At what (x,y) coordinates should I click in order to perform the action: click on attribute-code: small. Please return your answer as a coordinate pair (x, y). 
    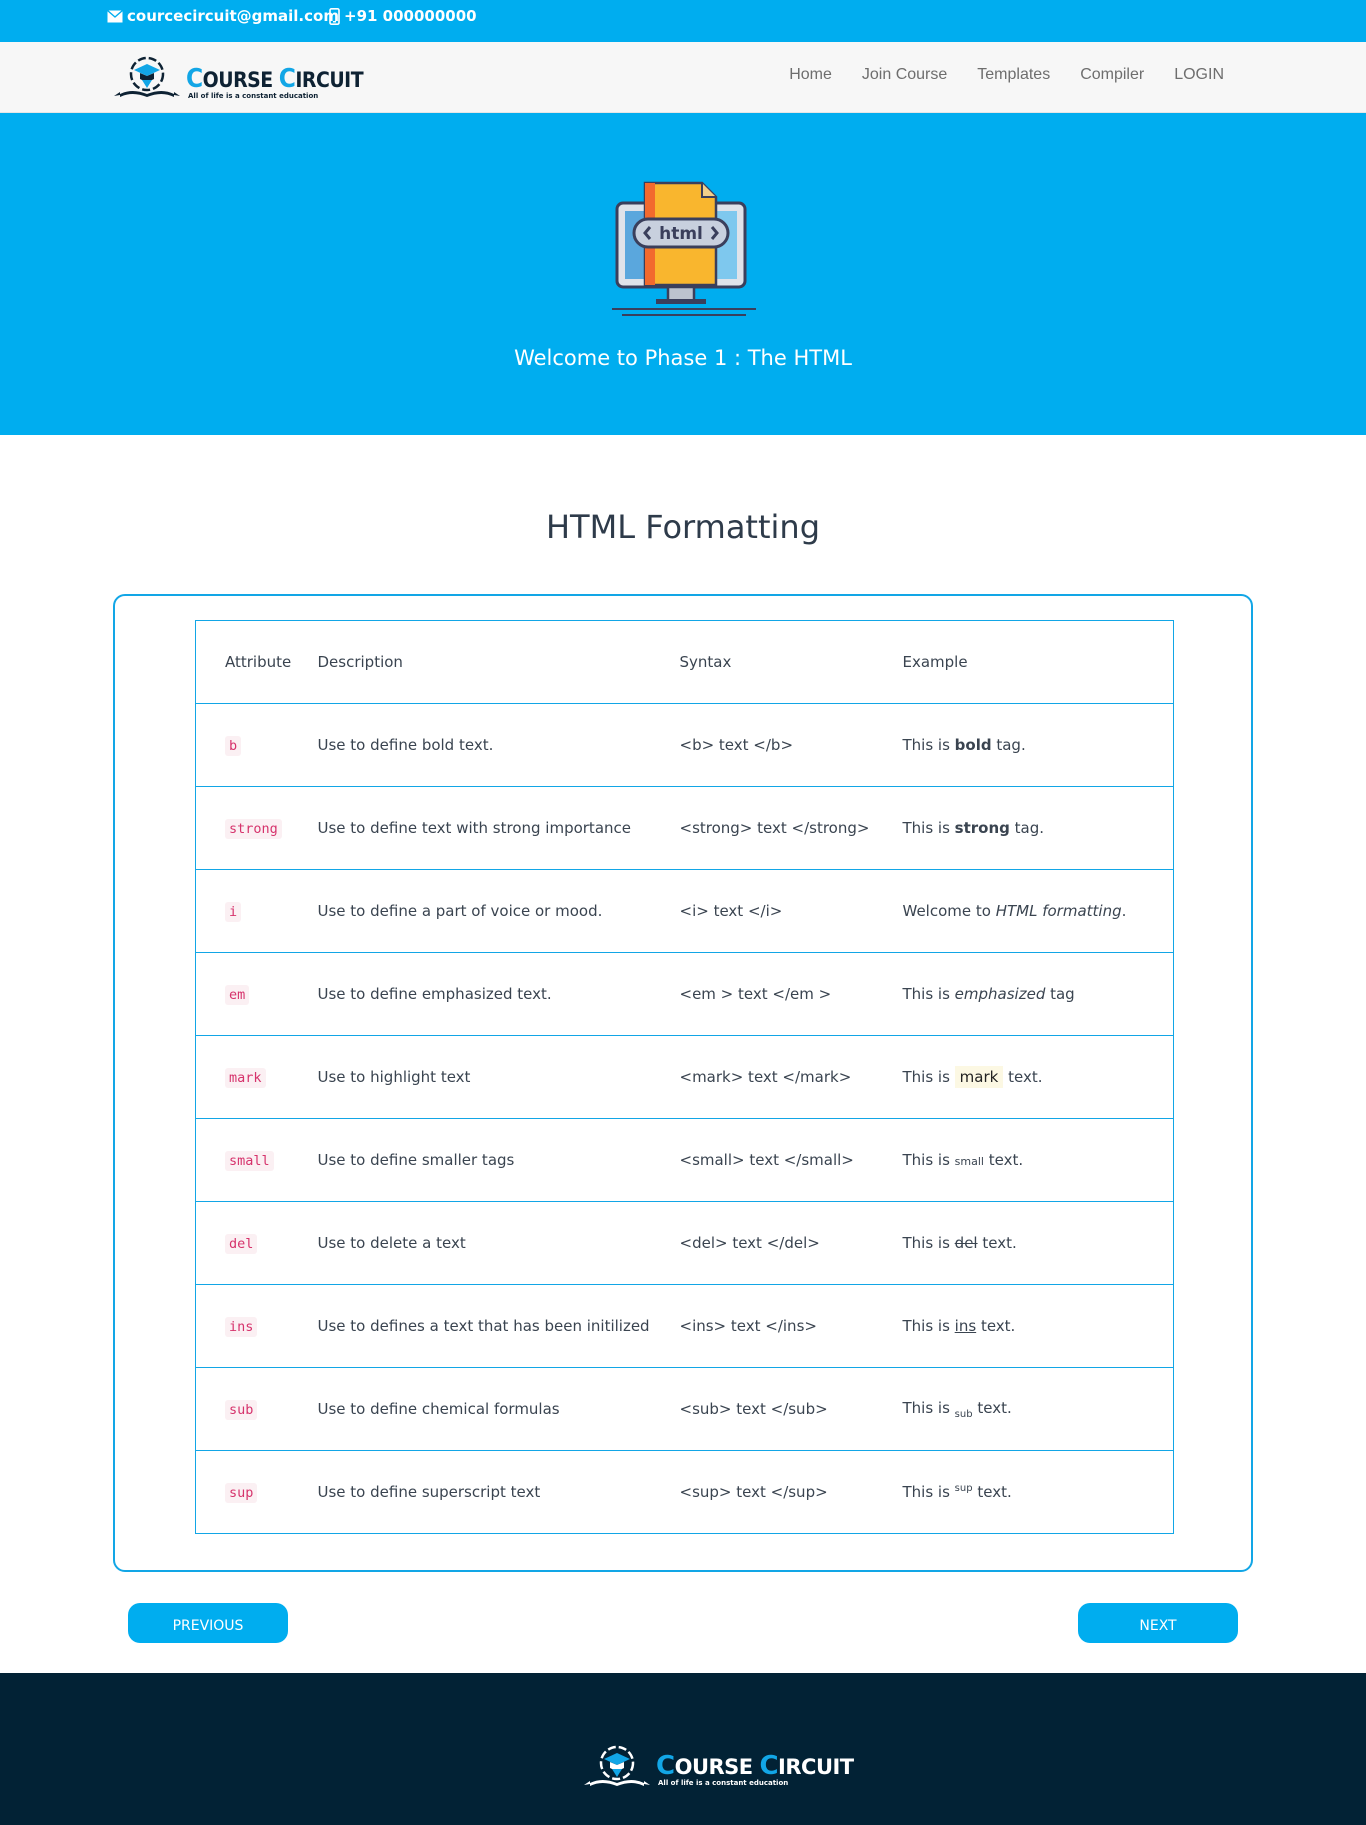
    Looking at the image, I should click on (249, 1161).